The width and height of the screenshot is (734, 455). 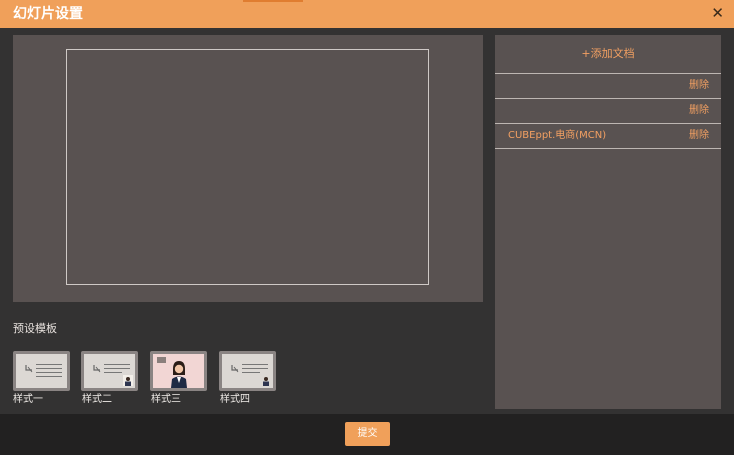 What do you see at coordinates (97, 399) in the screenshot?
I see `template-label: 样式二` at bounding box center [97, 399].